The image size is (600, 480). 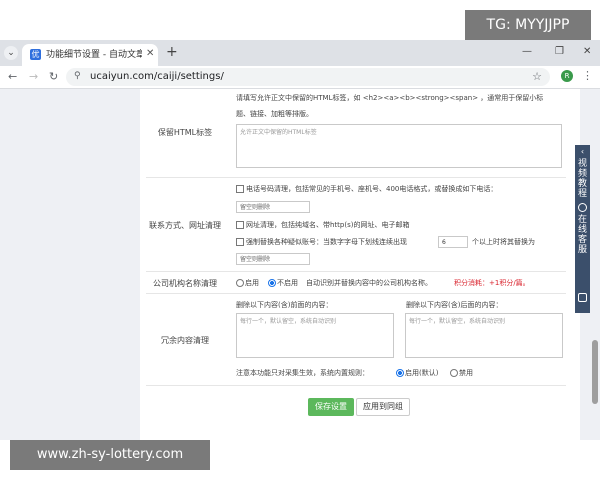 I want to click on qr-code-icon, so click(x=582, y=297).